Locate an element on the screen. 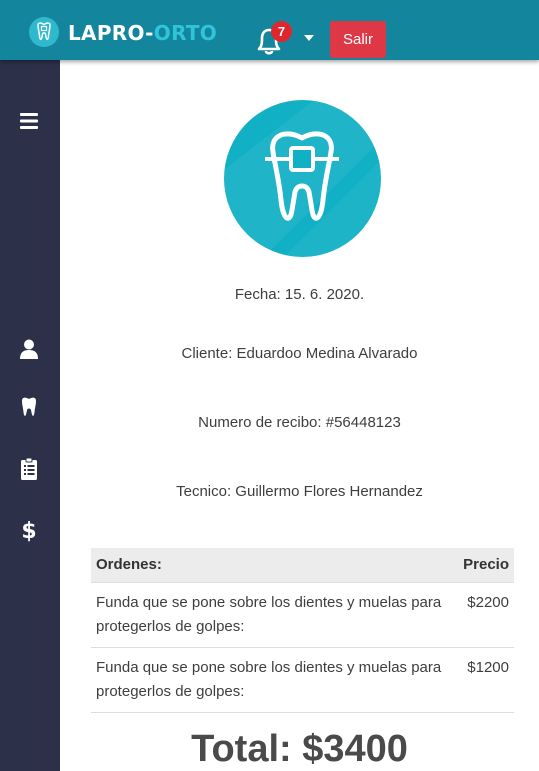 The height and width of the screenshot is (771, 539). column-header-orders: Ordenes: is located at coordinates (275, 565).